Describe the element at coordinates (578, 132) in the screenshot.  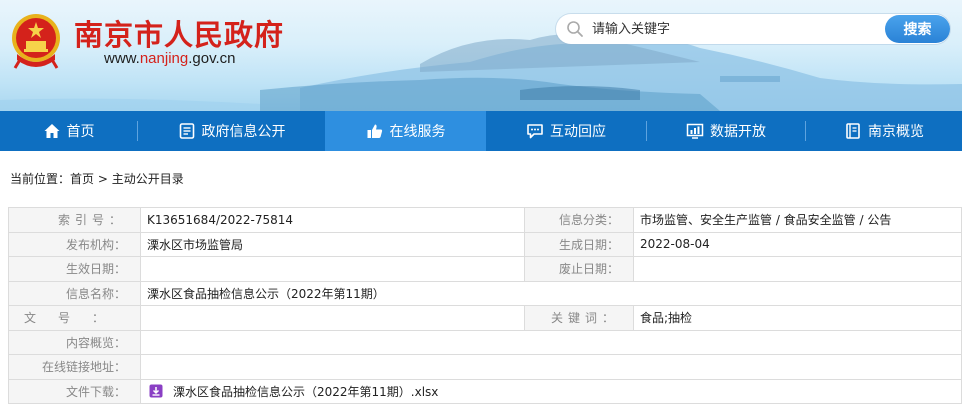
I see `nav-item-label: 互动回应` at that location.